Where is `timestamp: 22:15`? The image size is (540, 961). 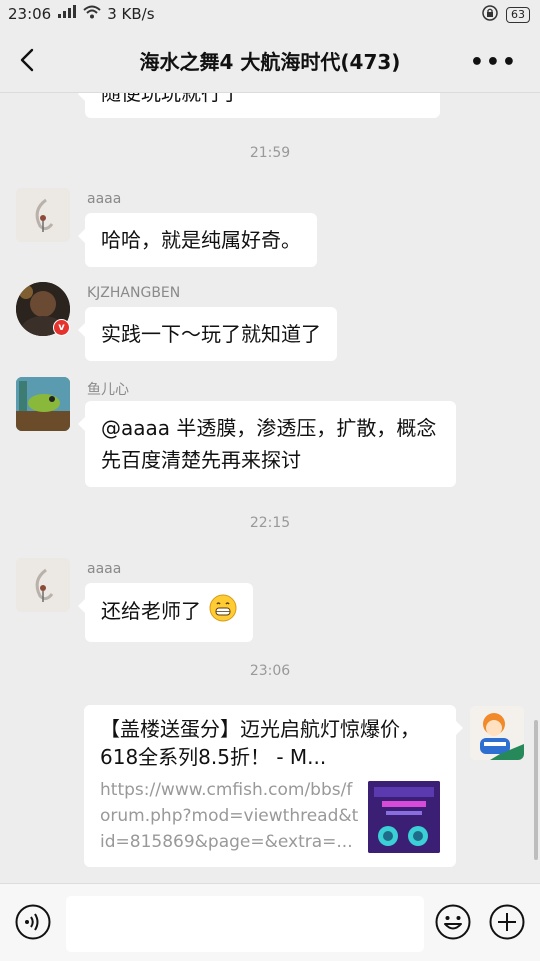
timestamp: 22:15 is located at coordinates (270, 523).